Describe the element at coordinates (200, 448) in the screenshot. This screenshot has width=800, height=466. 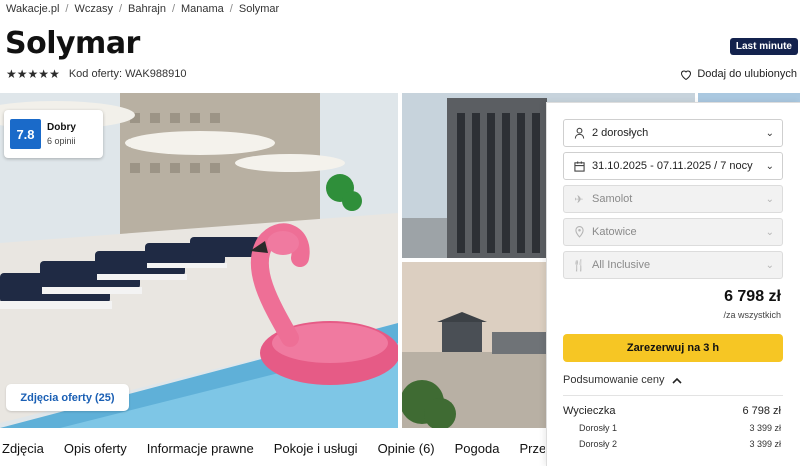
I see `tab-legal-info: Informacje prawne` at that location.